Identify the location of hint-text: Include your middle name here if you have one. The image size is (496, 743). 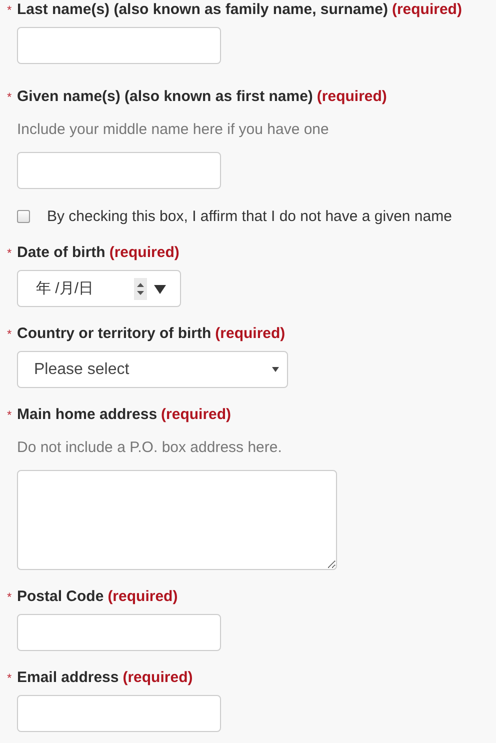
(173, 130).